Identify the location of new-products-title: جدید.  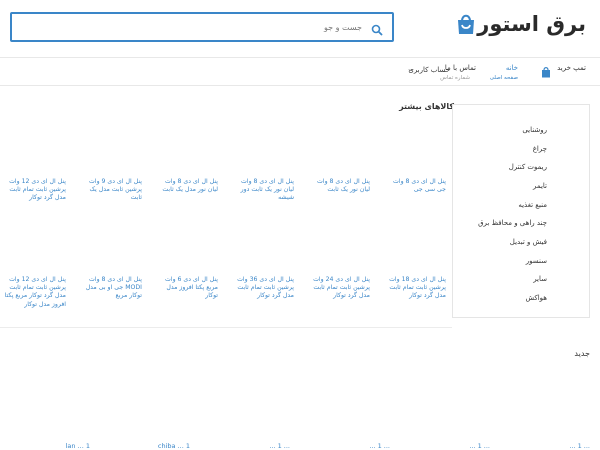
(582, 353).